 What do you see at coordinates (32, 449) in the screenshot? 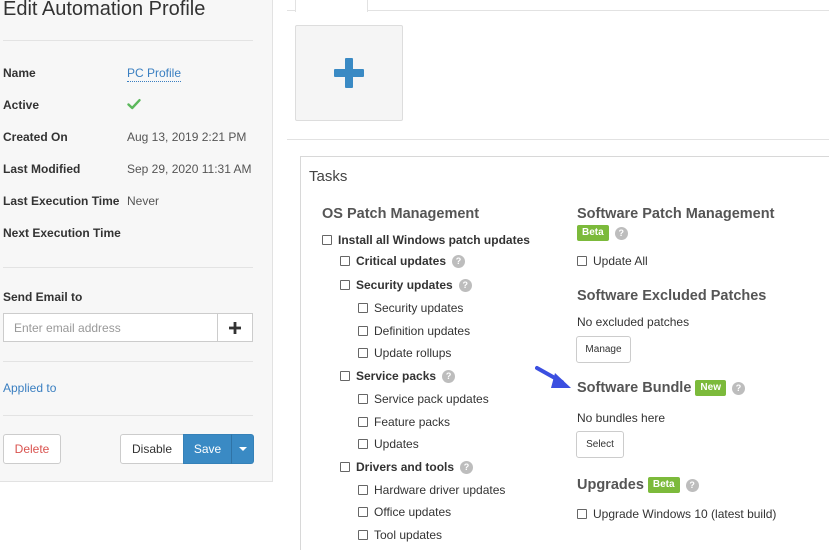
I see `delete-button: Delete` at bounding box center [32, 449].